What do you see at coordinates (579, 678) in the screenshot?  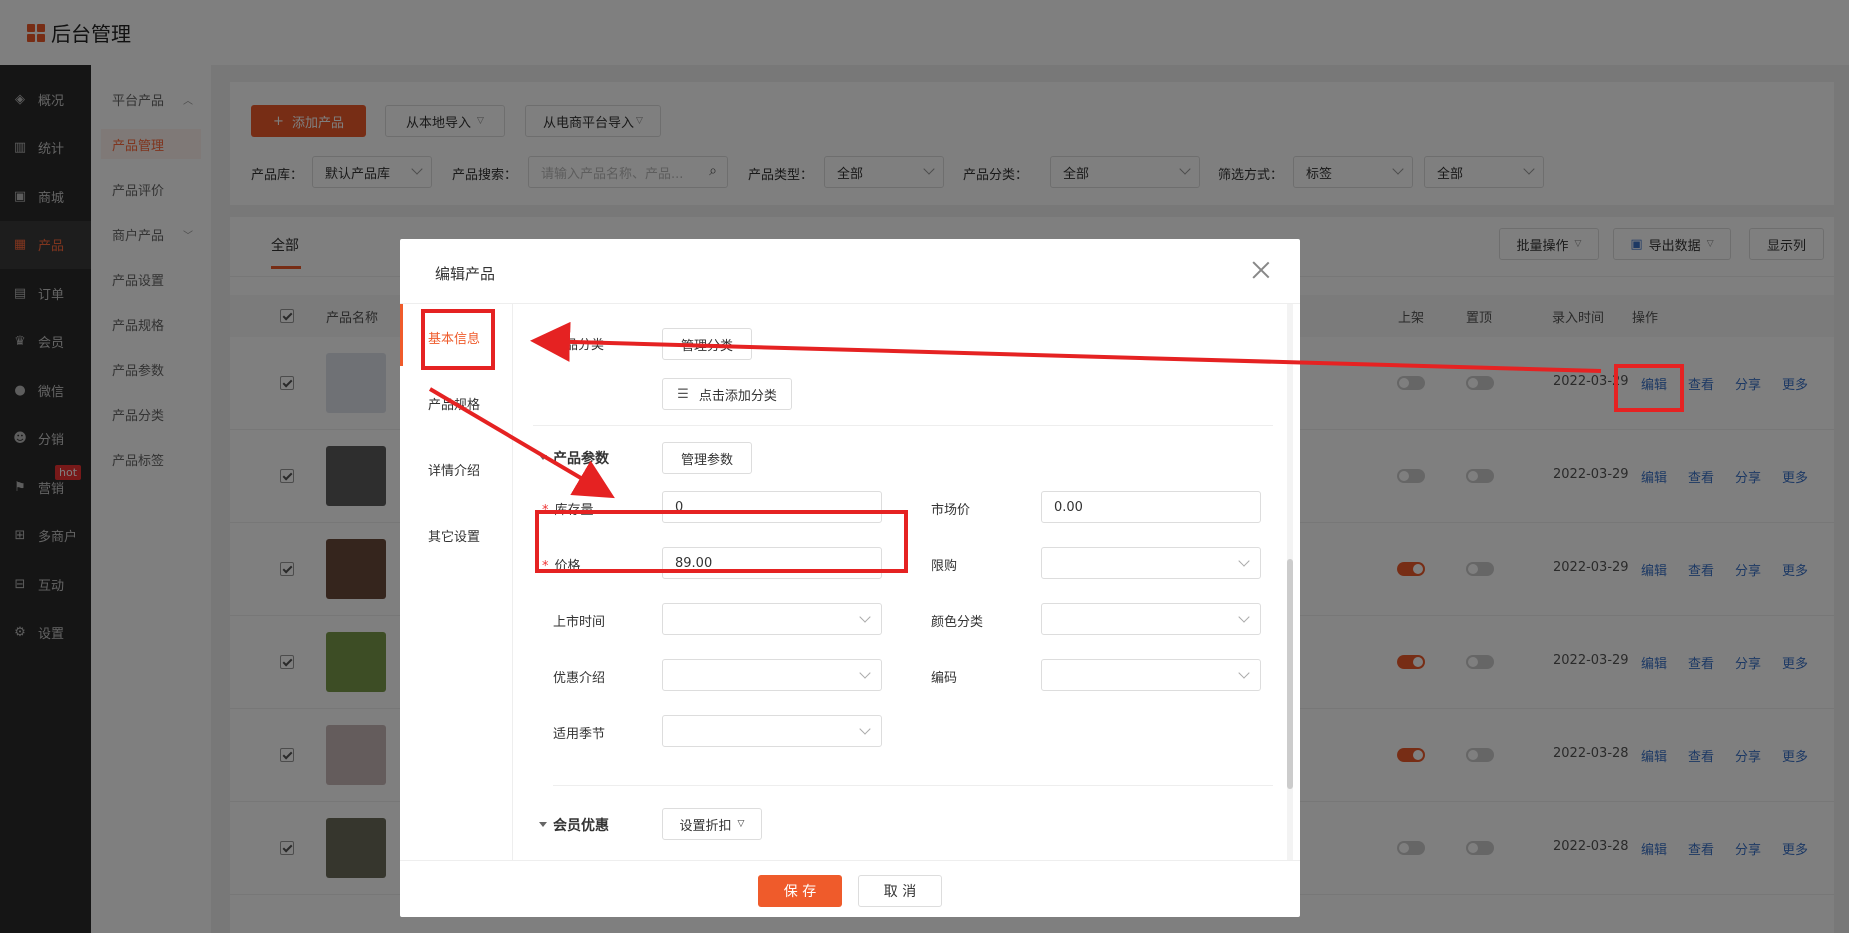 I see `promo-label: 优惠介绍` at bounding box center [579, 678].